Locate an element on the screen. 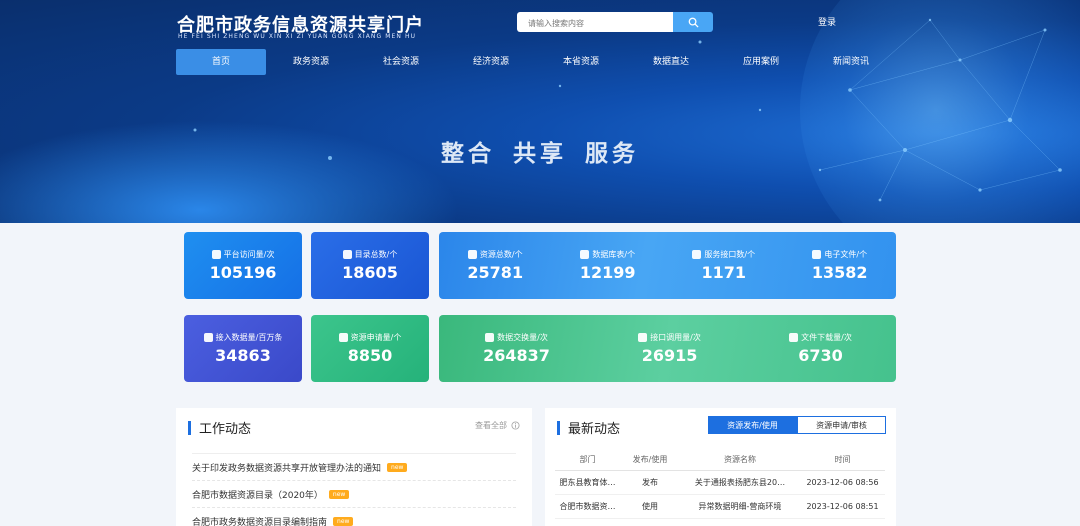 The width and height of the screenshot is (1080, 526). stat-downloads: 文件下载量/次 6730 is located at coordinates (820, 348).